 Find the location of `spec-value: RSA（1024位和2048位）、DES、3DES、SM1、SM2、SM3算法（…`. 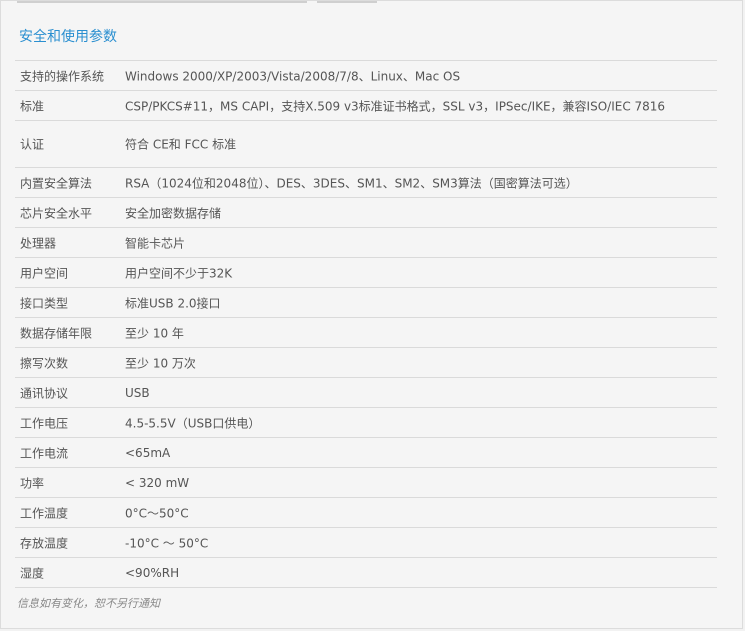

spec-value: RSA（1024位和2048位）、DES、3DES、SM1、SM2、SM3算法（… is located at coordinates (351, 183).